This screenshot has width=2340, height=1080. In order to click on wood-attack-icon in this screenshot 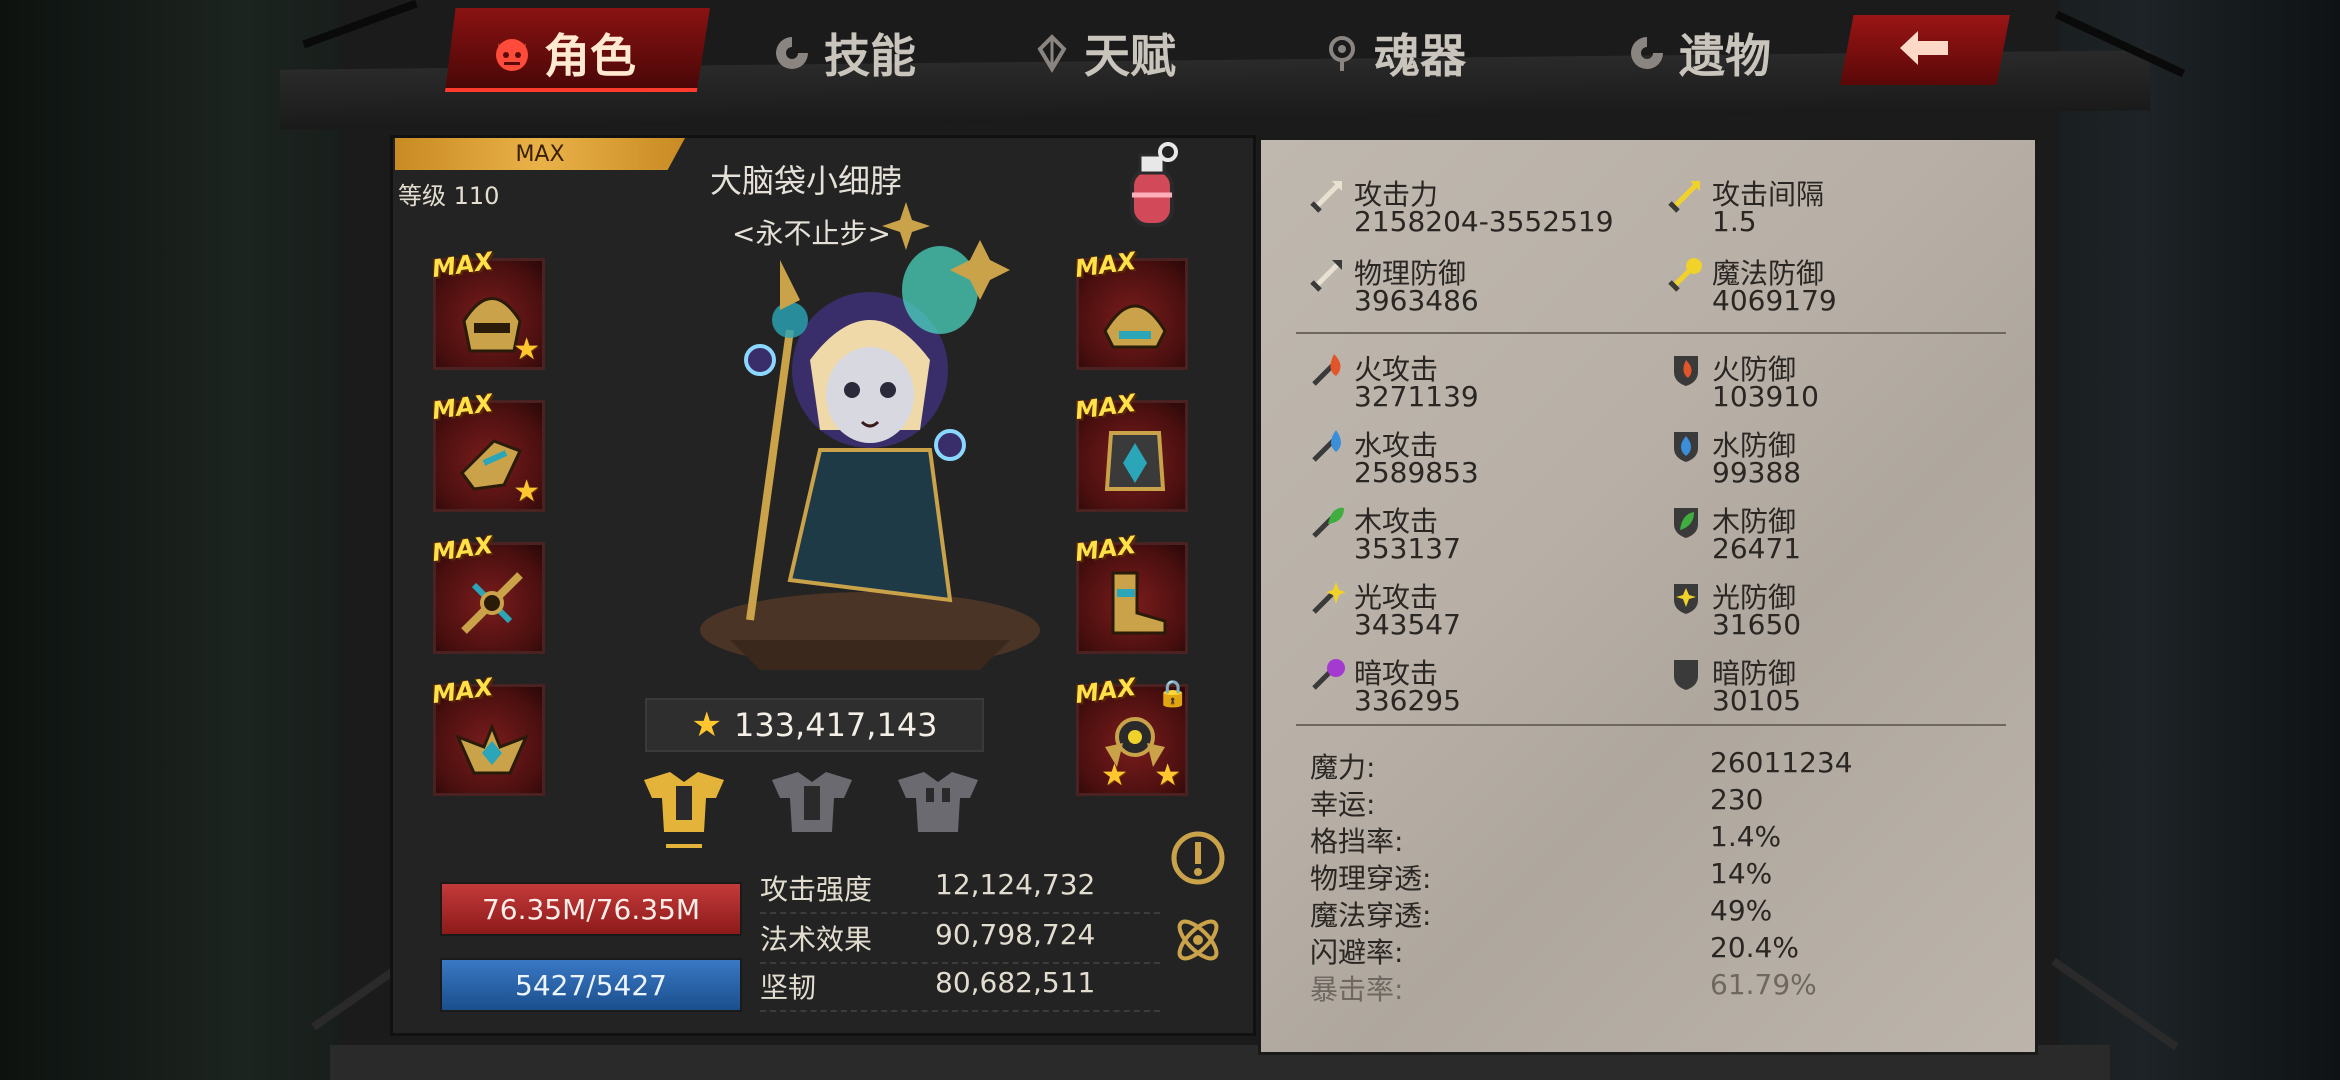, I will do `click(1328, 522)`.